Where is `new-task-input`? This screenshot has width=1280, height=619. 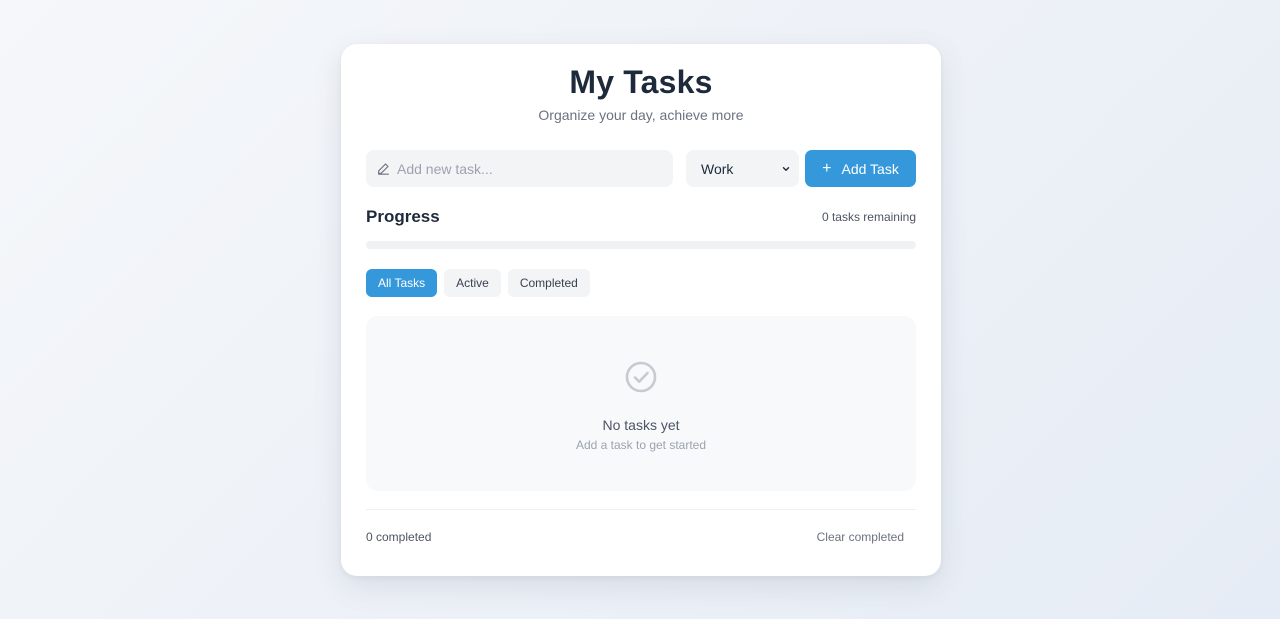 new-task-input is located at coordinates (532, 168).